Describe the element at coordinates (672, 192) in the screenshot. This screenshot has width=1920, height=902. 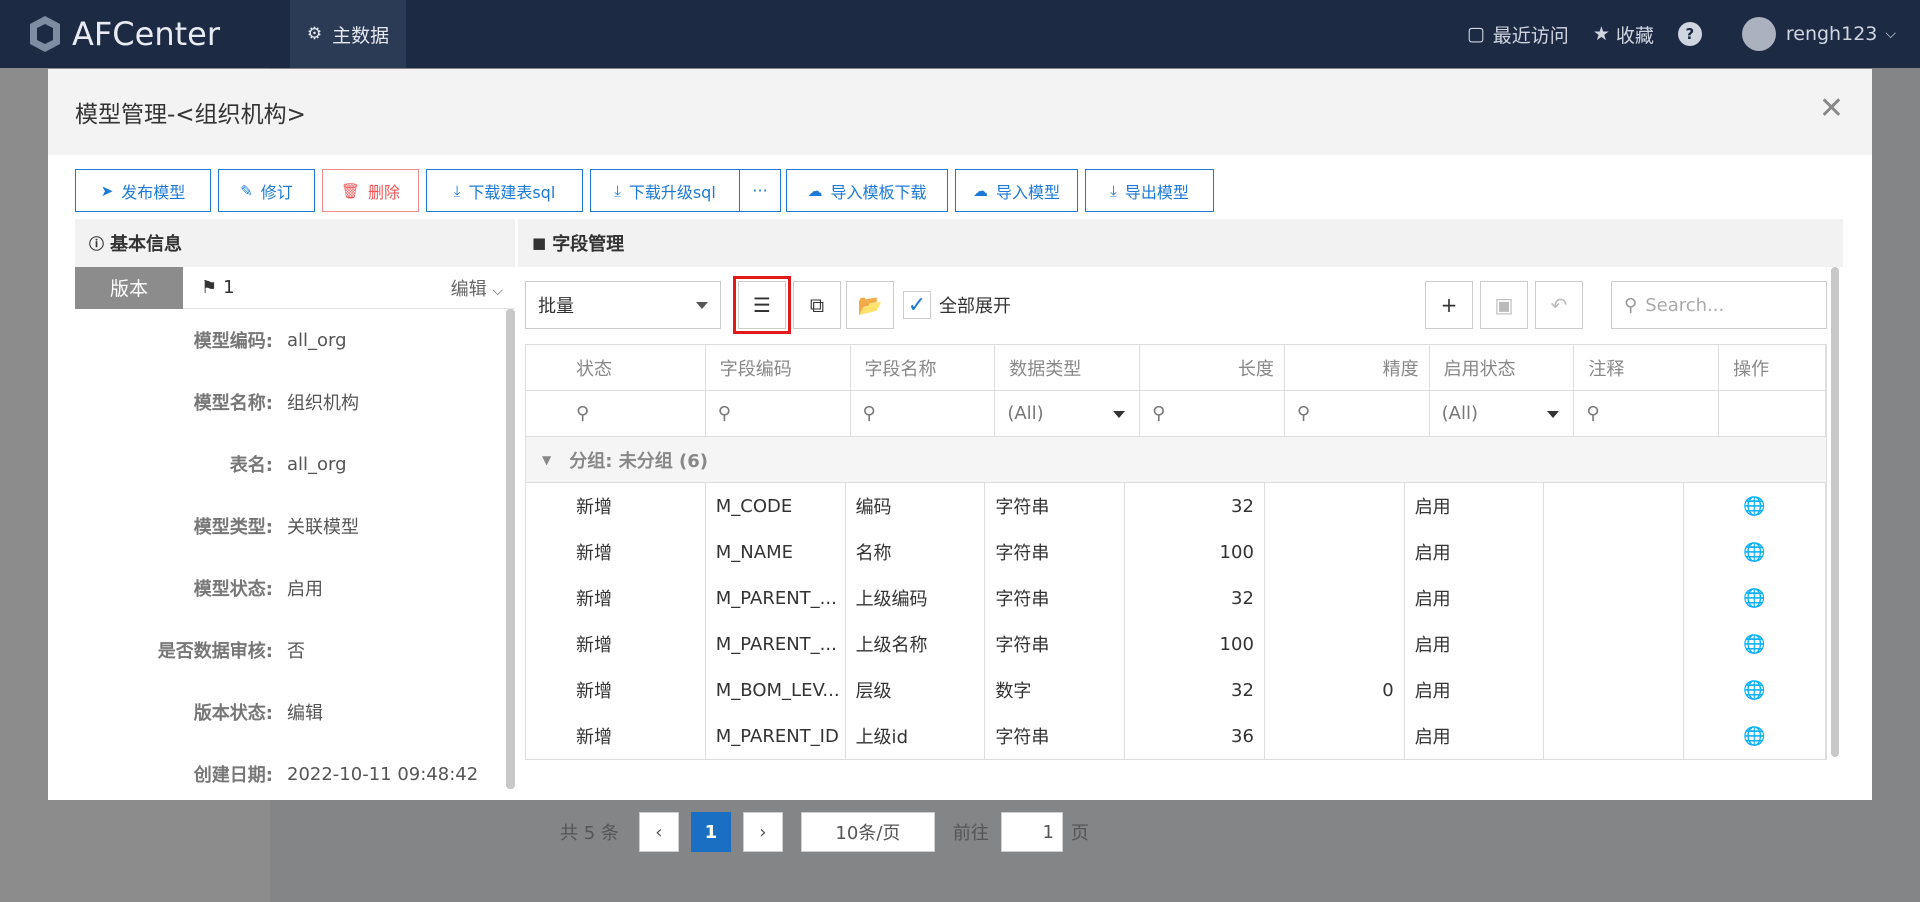
I see `download-upgrade-sql-label: 下载升级sql` at that location.